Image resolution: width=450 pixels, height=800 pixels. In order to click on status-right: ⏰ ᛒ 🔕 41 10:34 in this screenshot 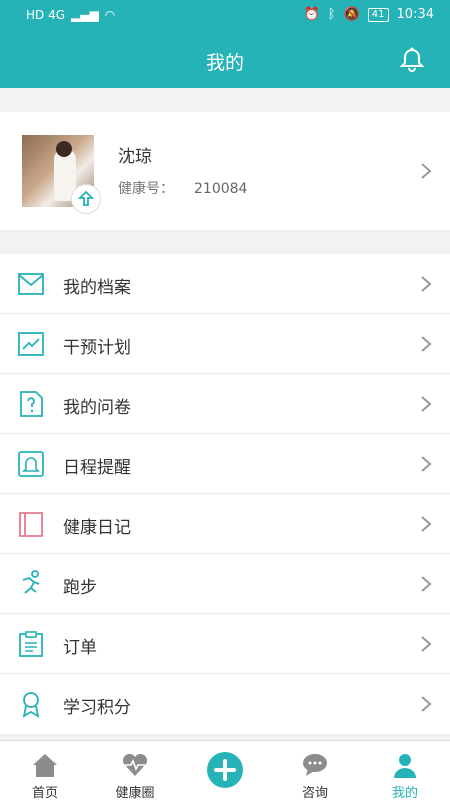, I will do `click(369, 14)`.